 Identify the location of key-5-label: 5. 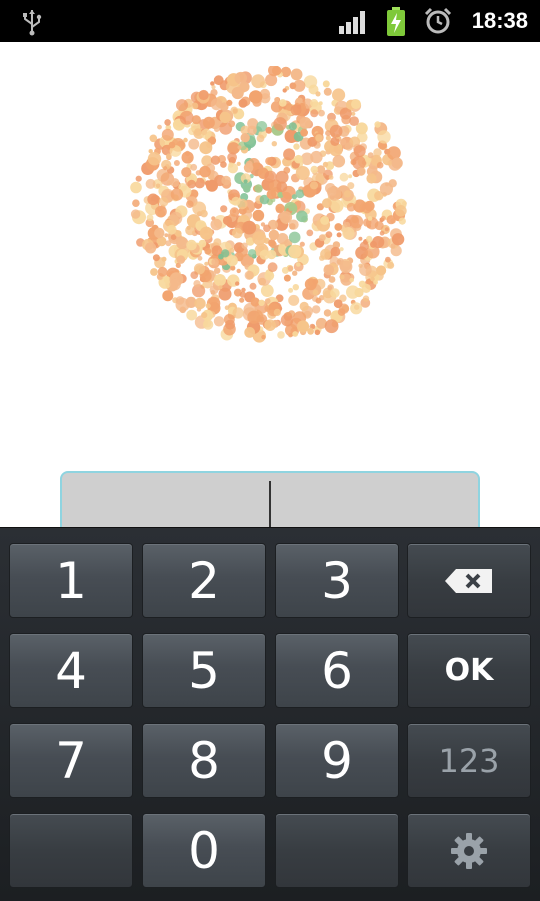
(204, 670).